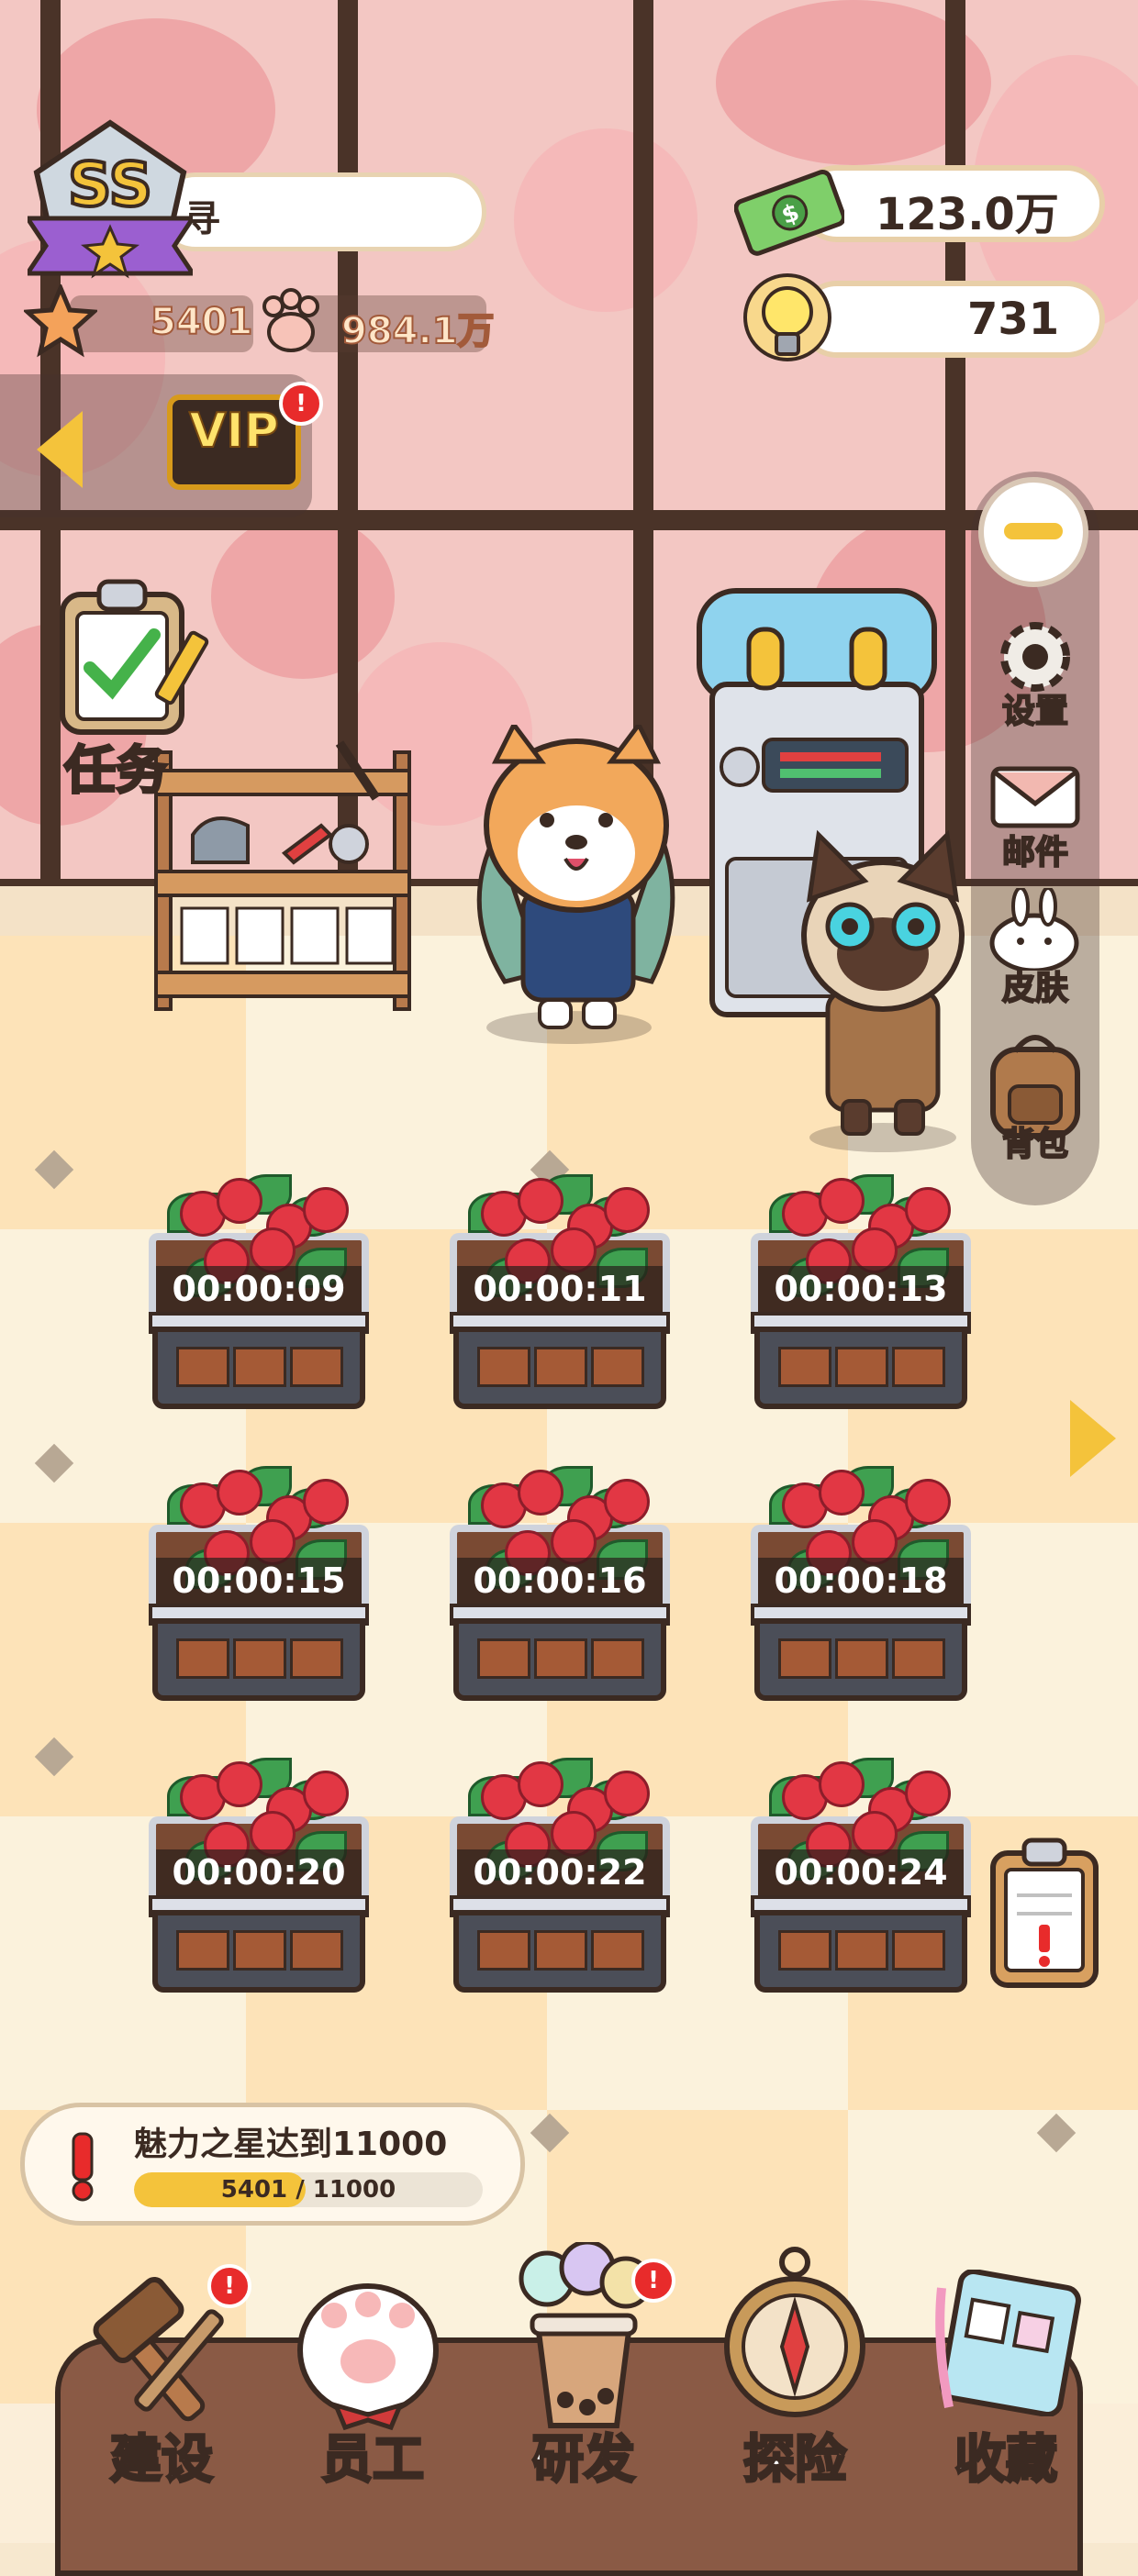  What do you see at coordinates (583, 2455) in the screenshot?
I see `nav-research-label: 研发` at bounding box center [583, 2455].